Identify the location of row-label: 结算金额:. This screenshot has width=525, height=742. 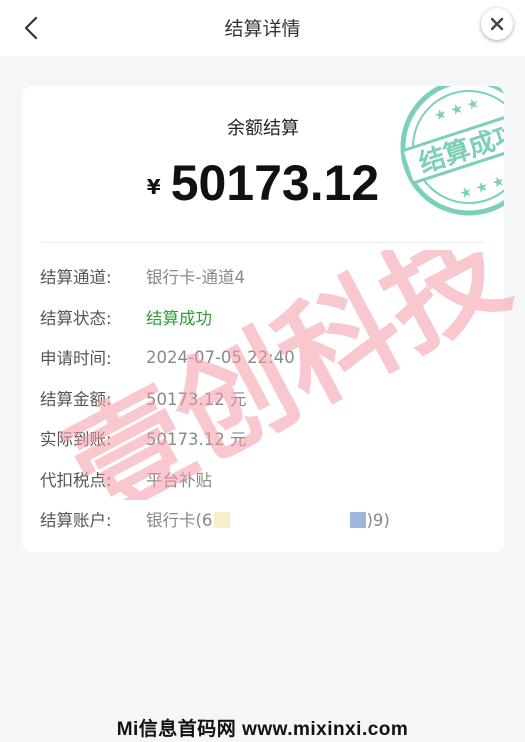
(76, 399).